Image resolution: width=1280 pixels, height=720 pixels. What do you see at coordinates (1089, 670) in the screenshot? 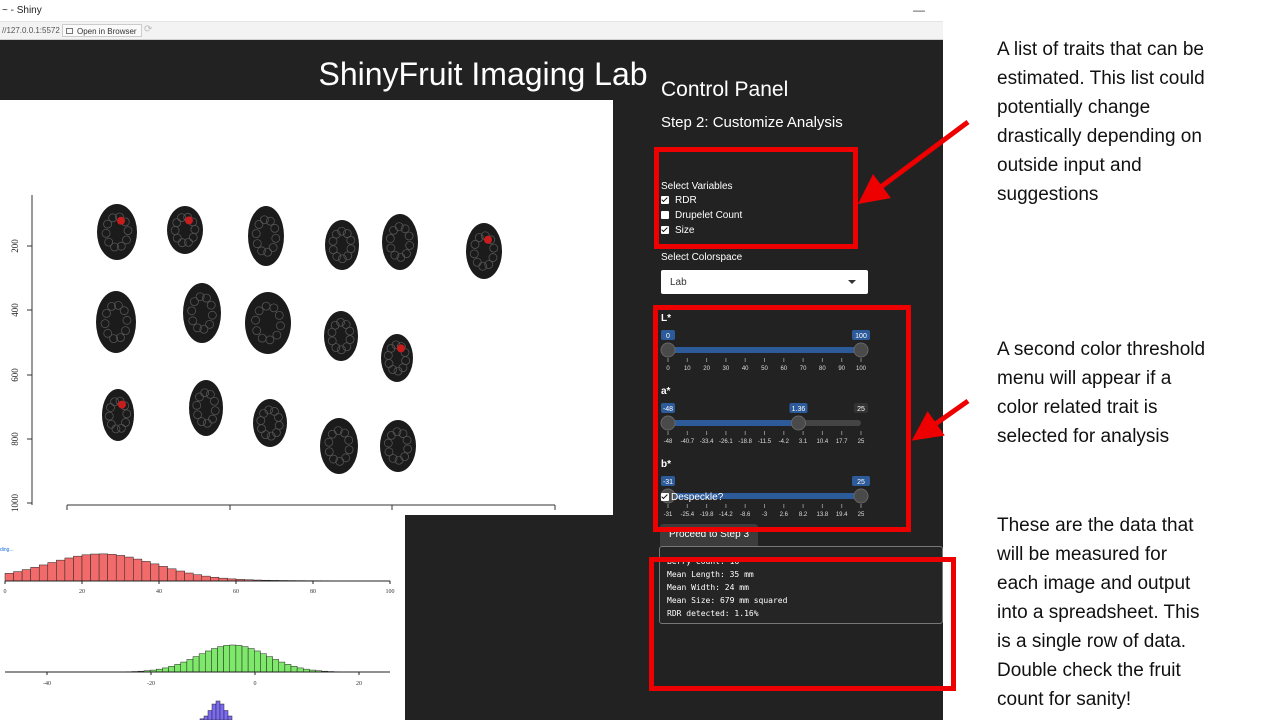
I see `annotation-line: Double check the fruit` at bounding box center [1089, 670].